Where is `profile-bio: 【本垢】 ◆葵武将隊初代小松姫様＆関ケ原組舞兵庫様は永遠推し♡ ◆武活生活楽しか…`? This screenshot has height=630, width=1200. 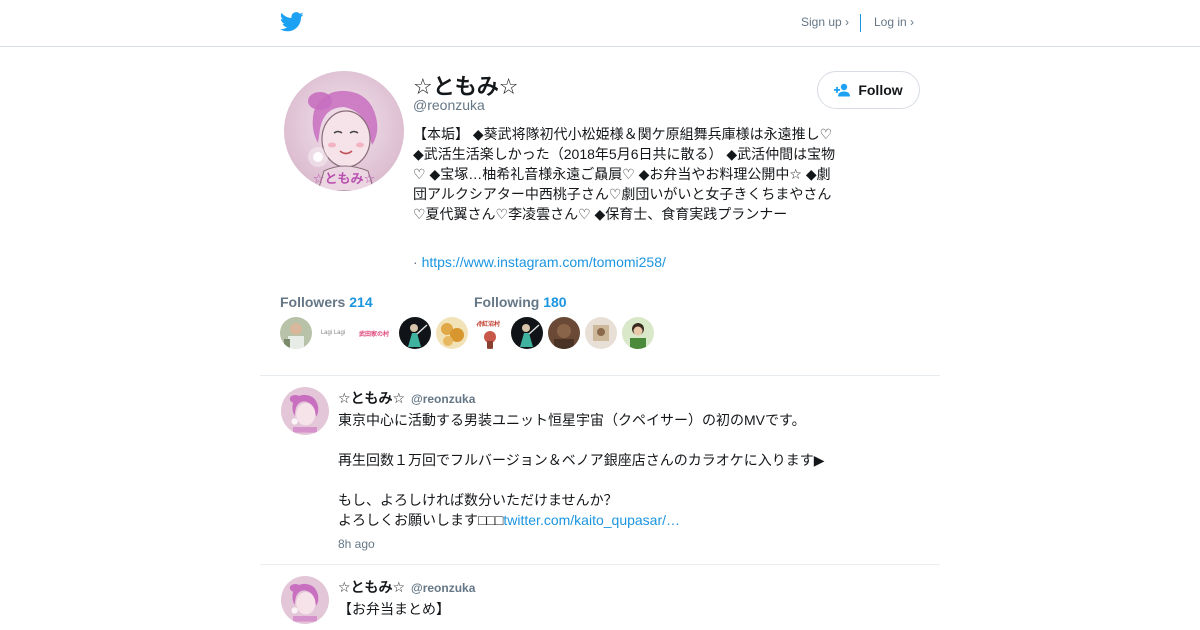
profile-bio: 【本垢】 ◆葵武将隊初代小松姫様＆関ケ原組舞兵庫様は永遠推し♡ ◆武活生活楽しか… is located at coordinates (624, 174).